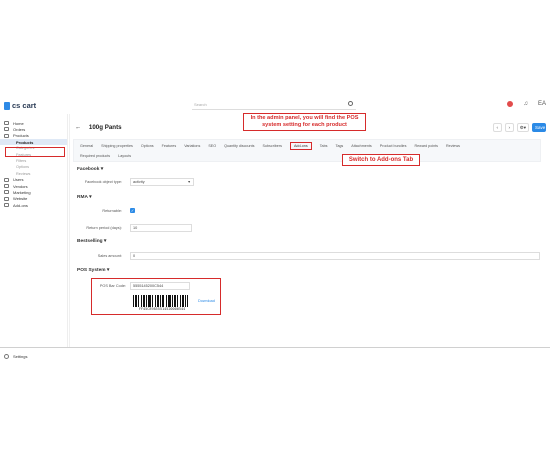  I want to click on sidebar-item-addons: Add-ons, so click(33, 205).